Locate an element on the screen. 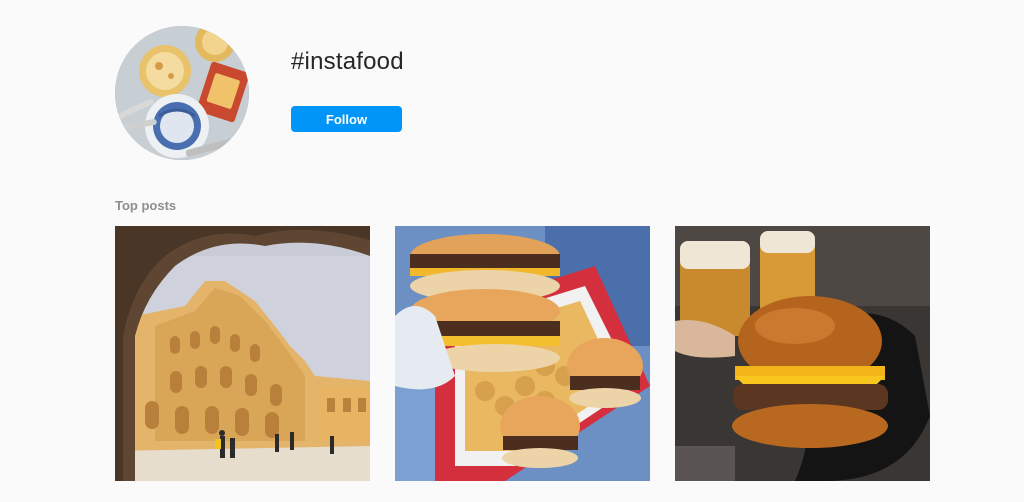  stacked-burgers-photo is located at coordinates (522, 353).